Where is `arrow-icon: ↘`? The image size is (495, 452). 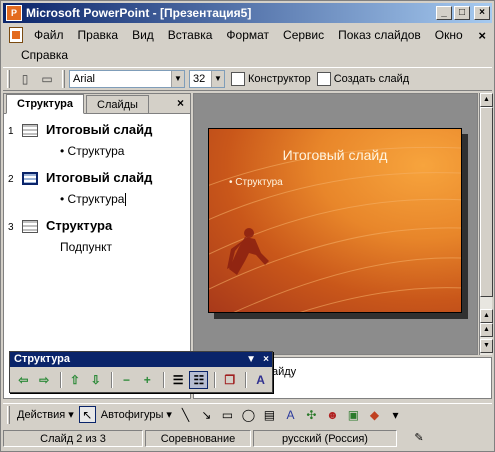
arrow-icon: ↘ is located at coordinates (206, 414).